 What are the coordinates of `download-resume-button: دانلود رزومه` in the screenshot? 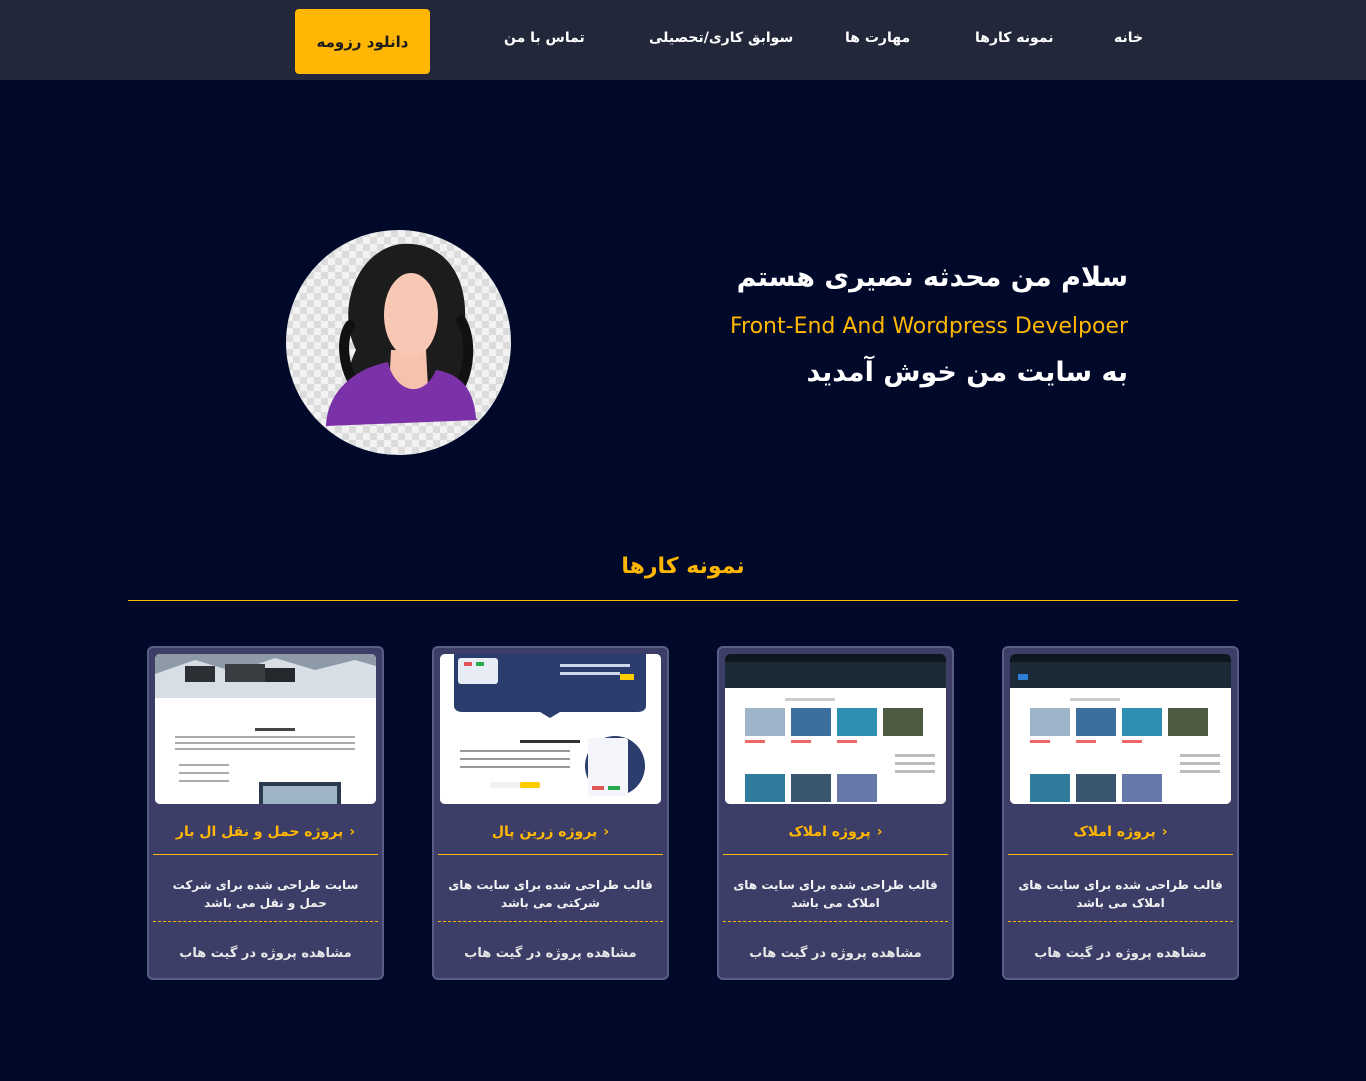 It's located at (362, 41).